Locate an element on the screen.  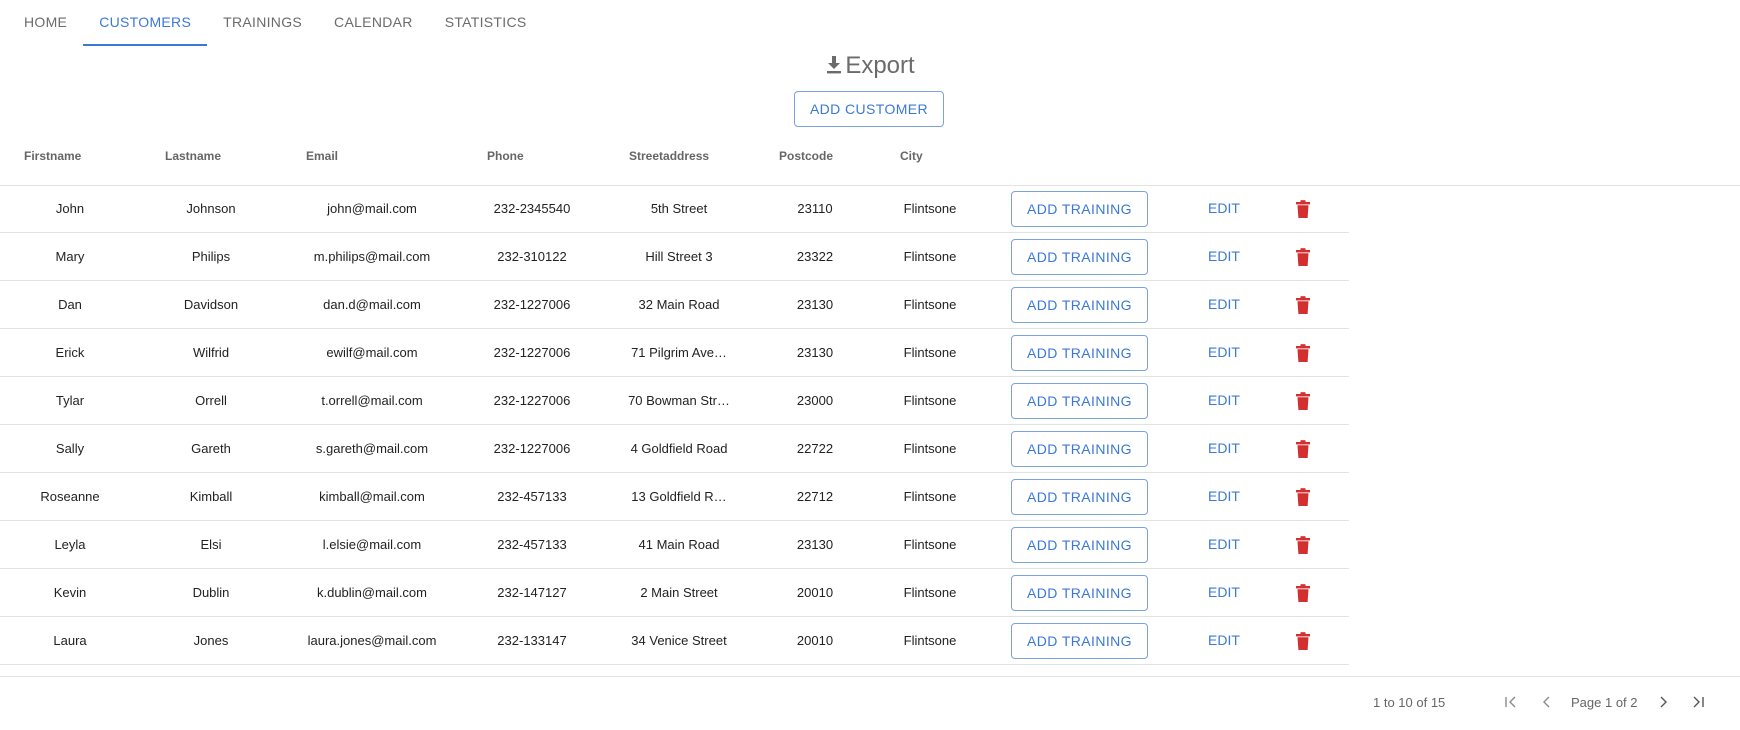
tab-customers: CUSTOMERS is located at coordinates (145, 23).